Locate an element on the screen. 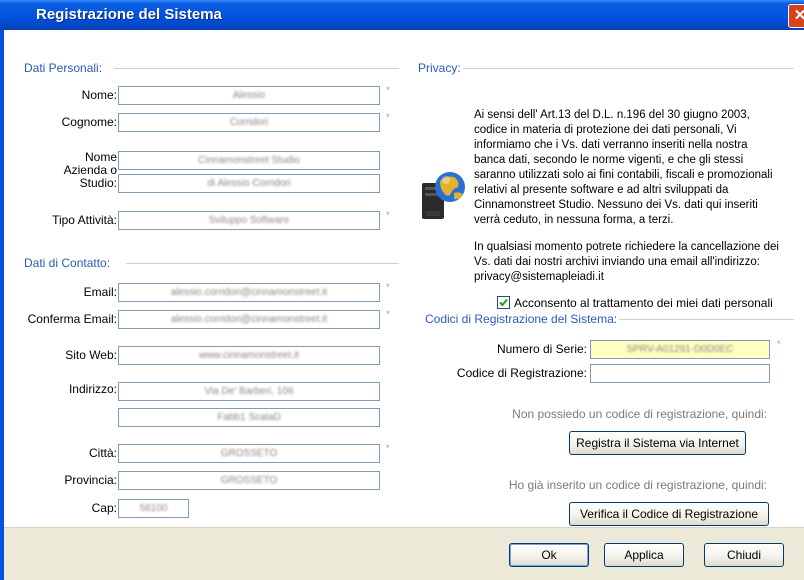  cap-field: 58100 is located at coordinates (153, 508).